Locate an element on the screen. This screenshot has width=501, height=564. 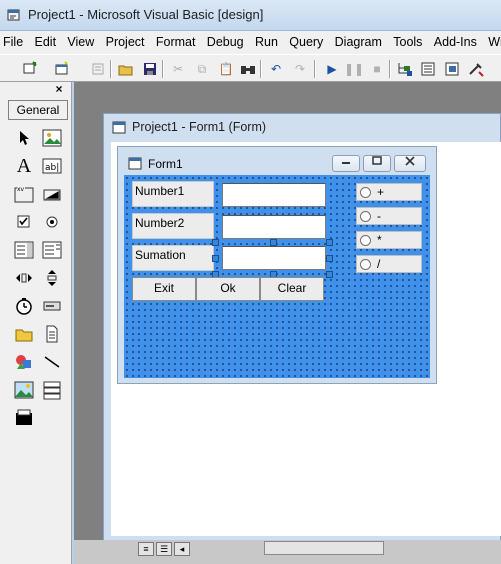
timer-icon is located at coordinates (24, 306).